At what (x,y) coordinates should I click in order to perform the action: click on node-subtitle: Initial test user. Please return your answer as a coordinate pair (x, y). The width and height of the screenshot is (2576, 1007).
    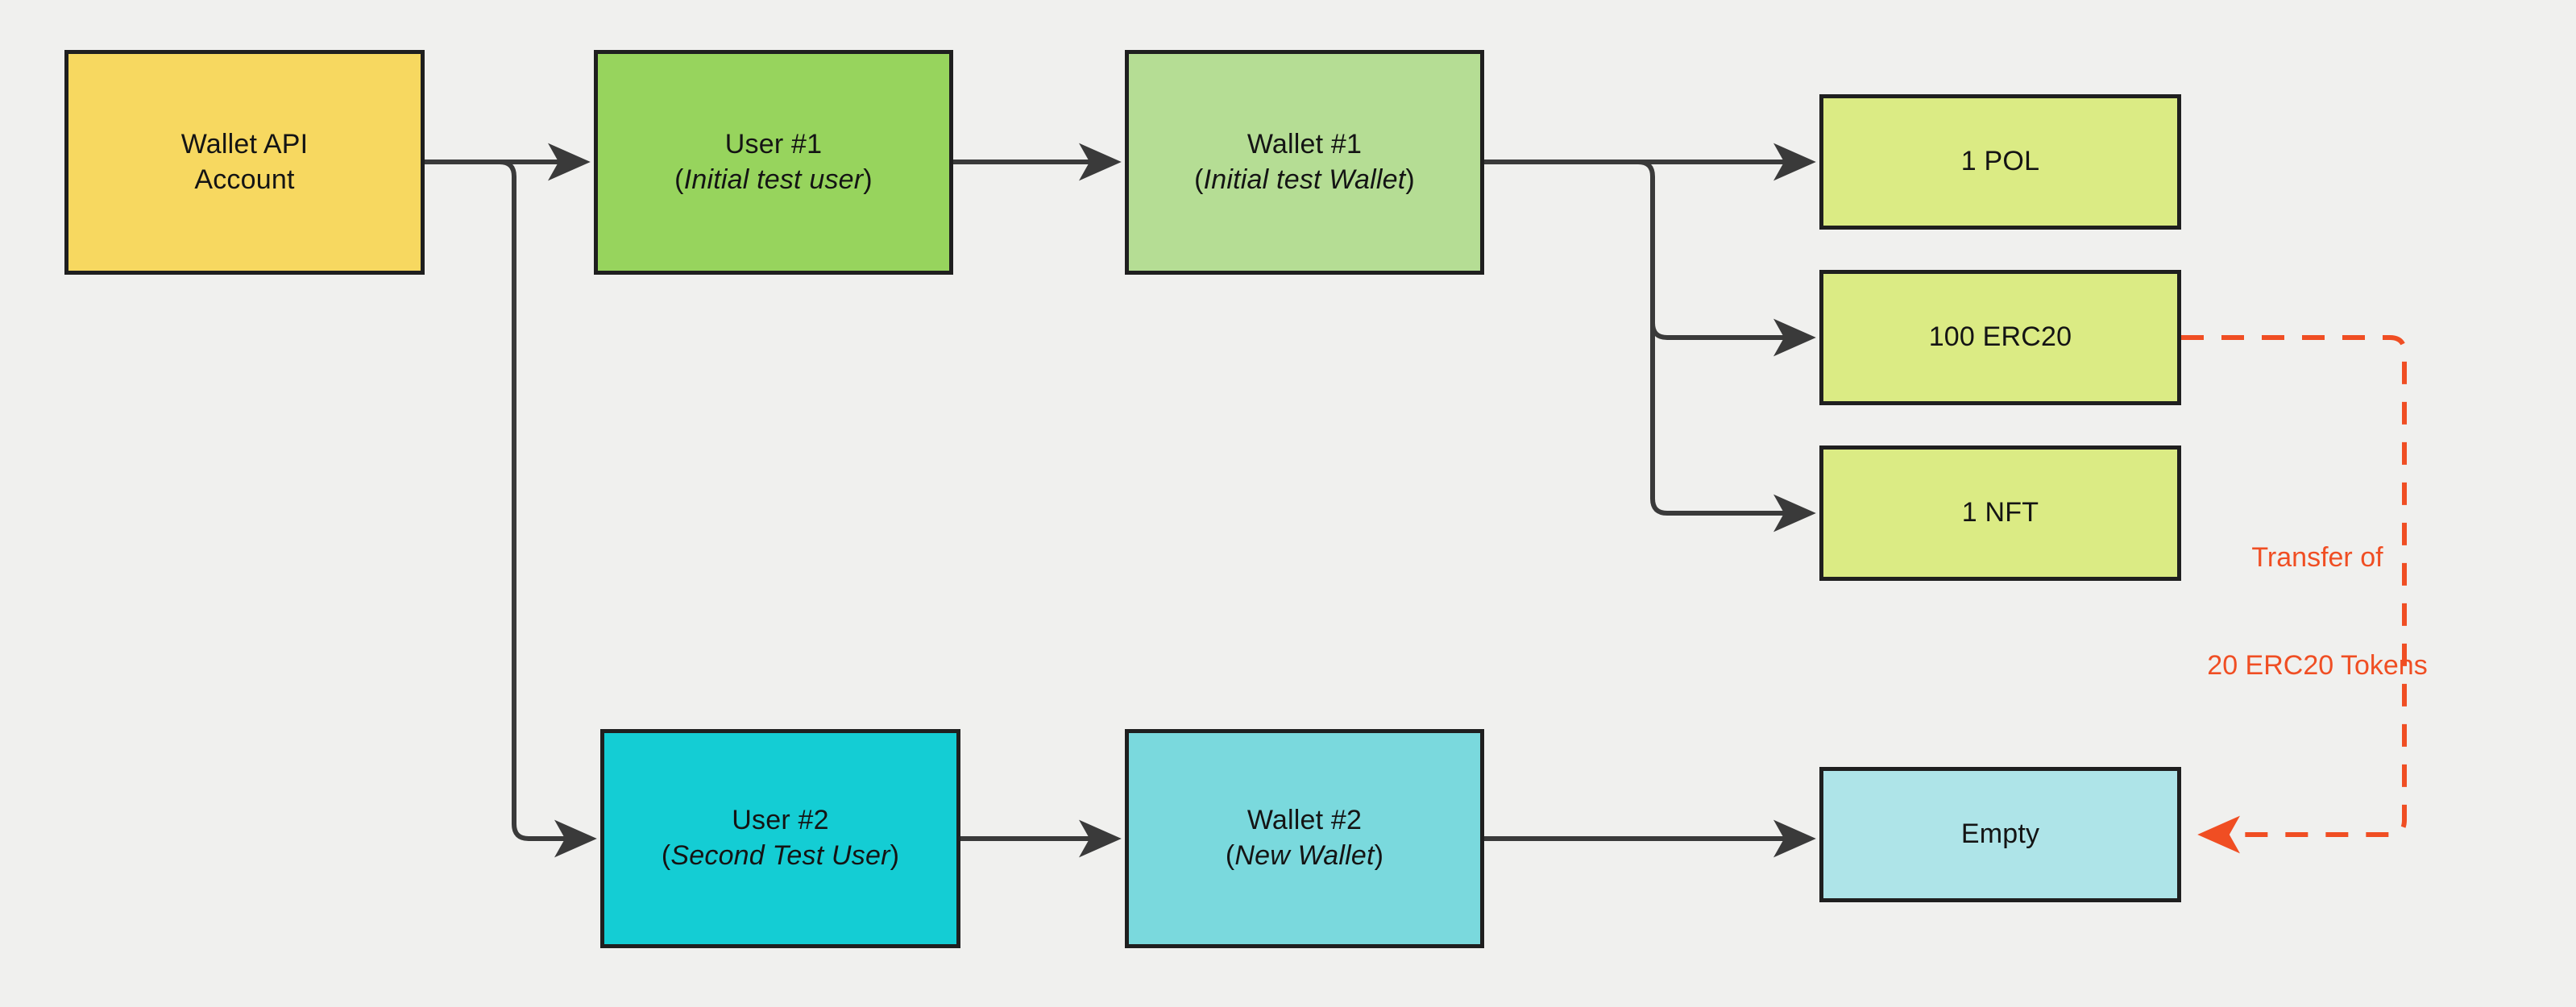
    Looking at the image, I should click on (773, 179).